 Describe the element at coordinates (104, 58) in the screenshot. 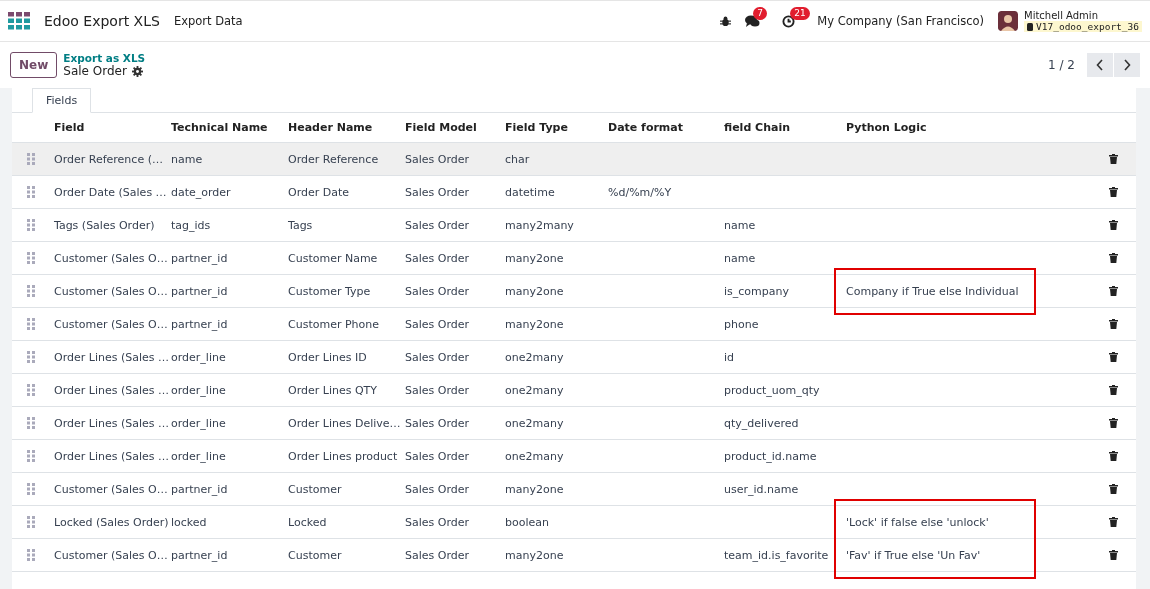

I see `breadcrumb-link: Export as XLS` at that location.